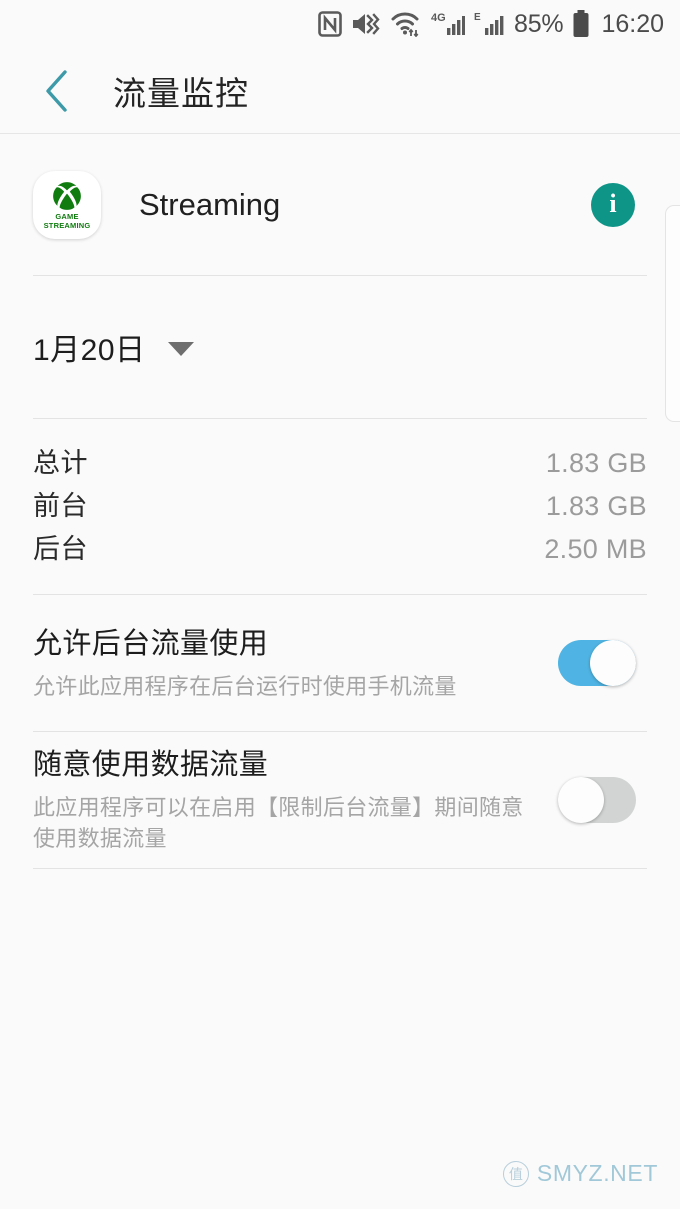  What do you see at coordinates (67, 196) in the screenshot?
I see `xbox-logo-icon` at bounding box center [67, 196].